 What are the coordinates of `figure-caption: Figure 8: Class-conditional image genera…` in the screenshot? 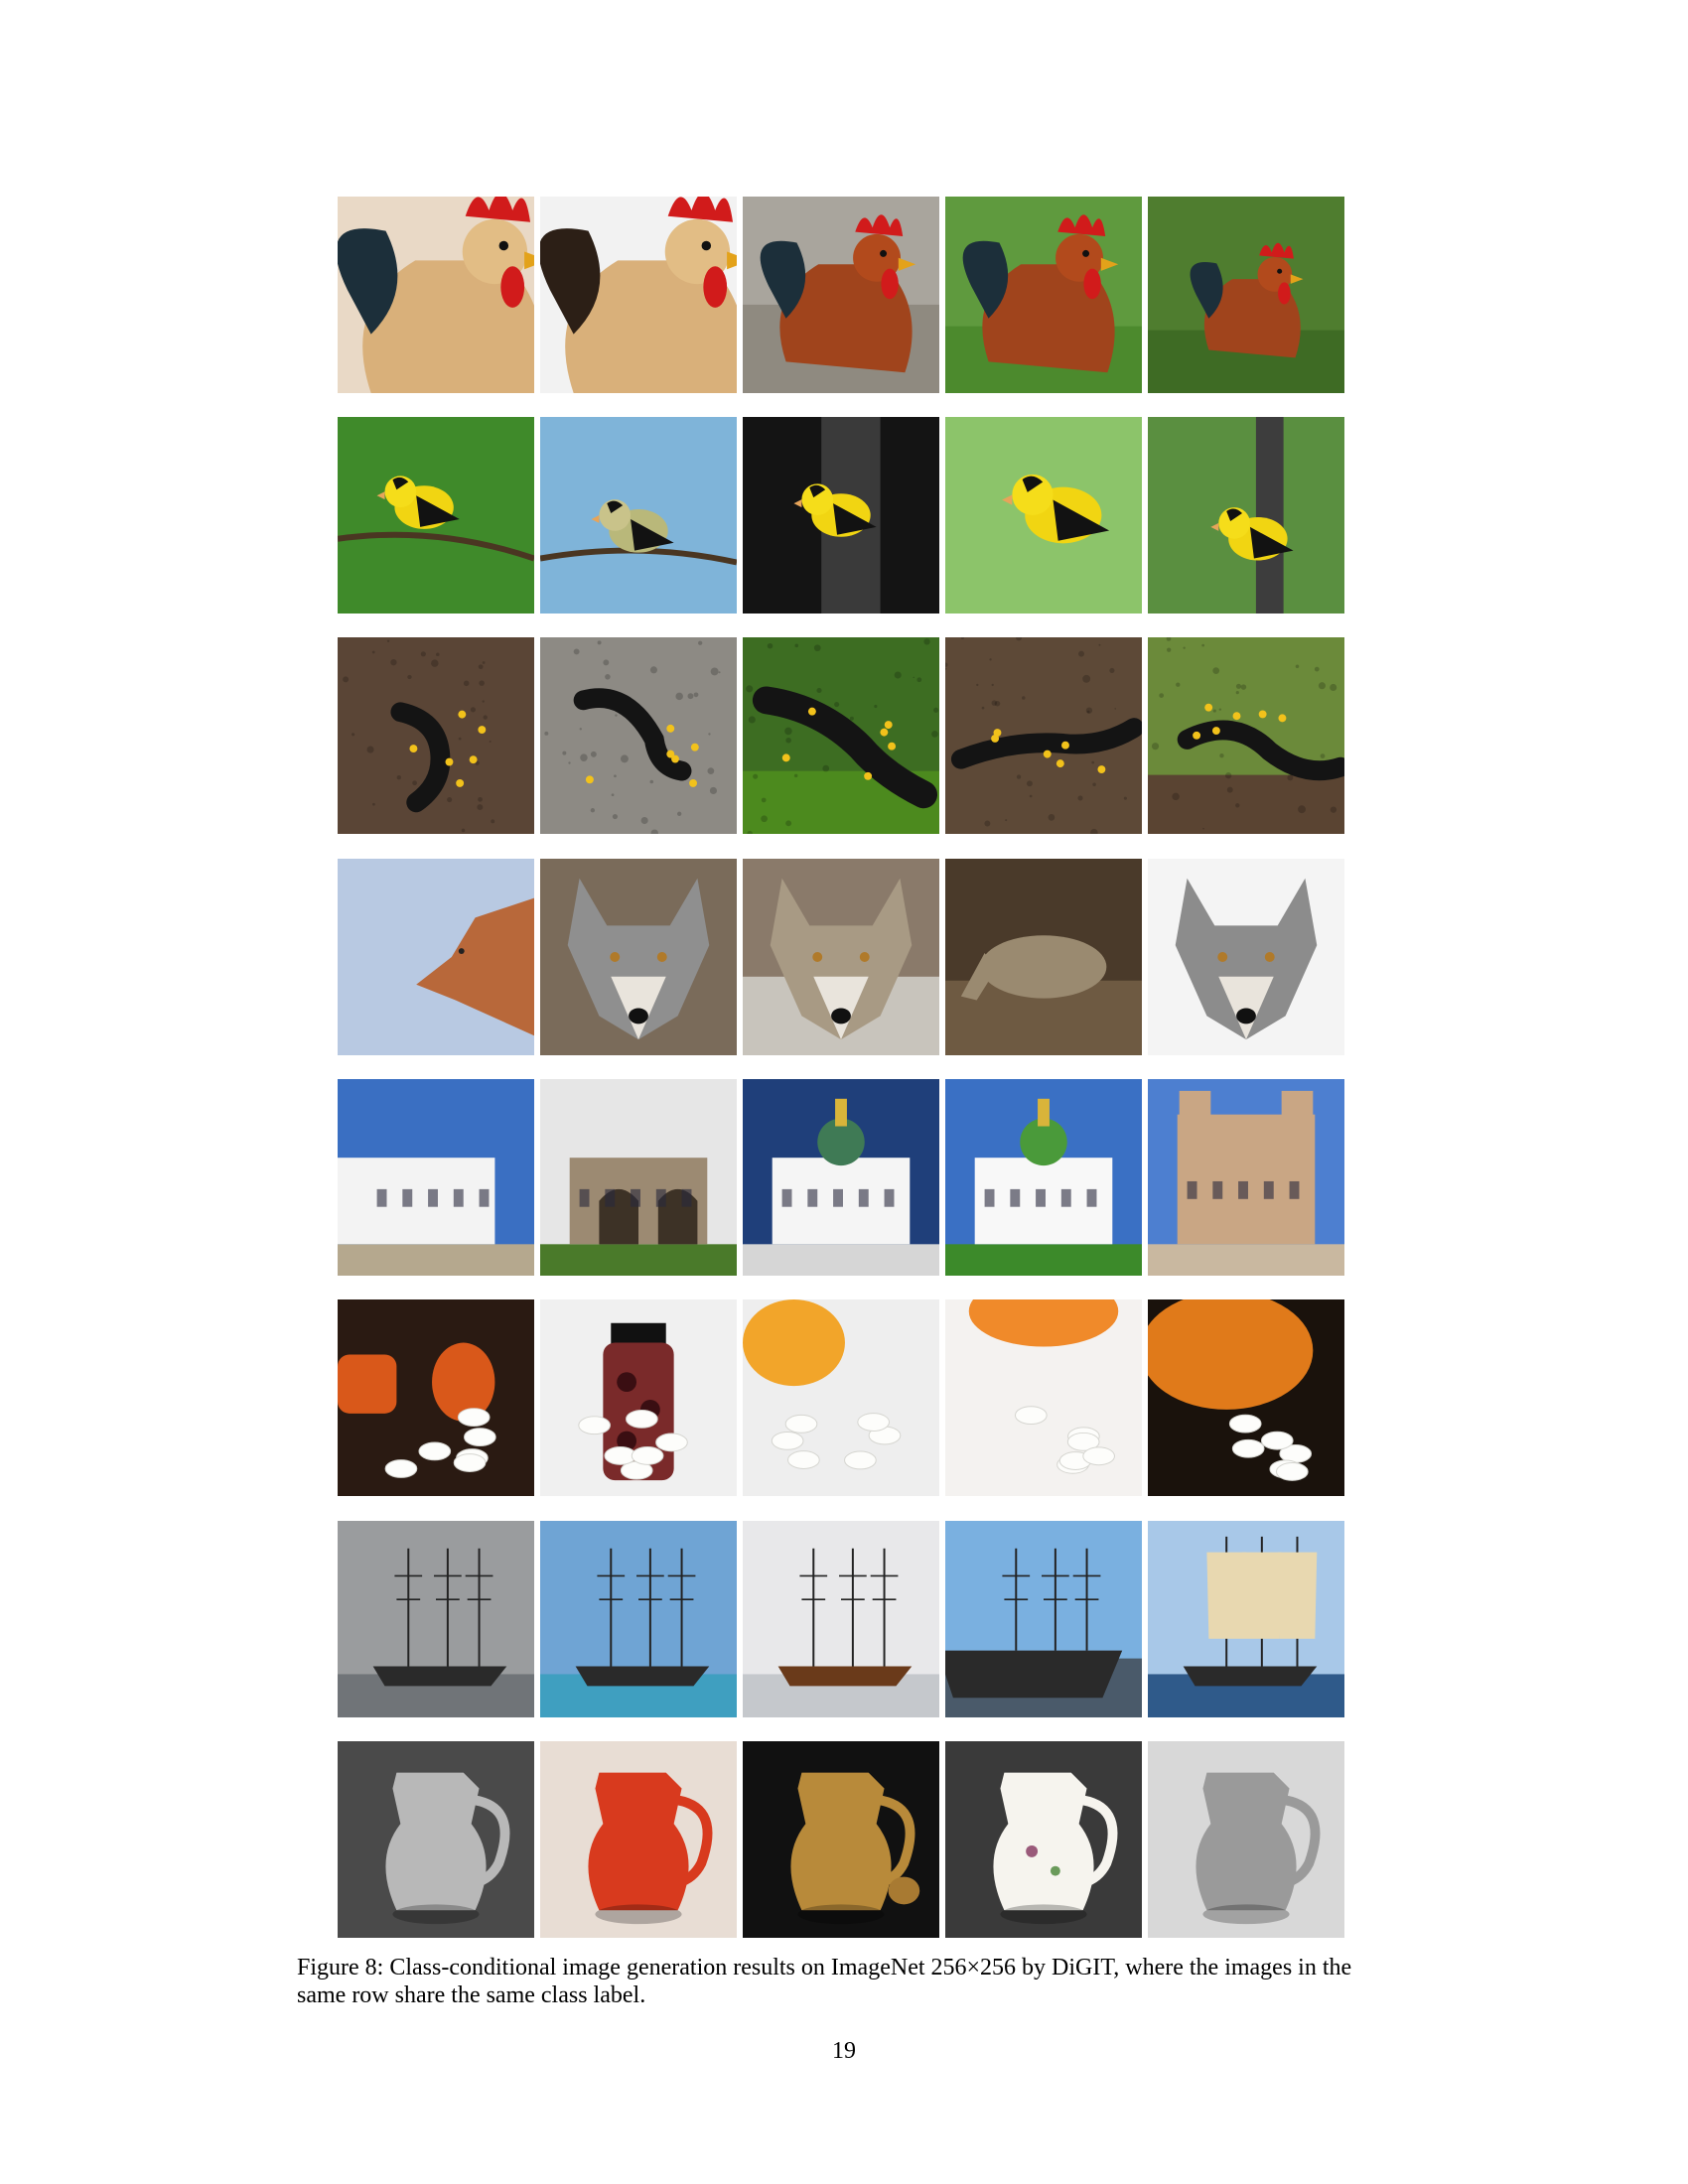 It's located at (844, 1981).